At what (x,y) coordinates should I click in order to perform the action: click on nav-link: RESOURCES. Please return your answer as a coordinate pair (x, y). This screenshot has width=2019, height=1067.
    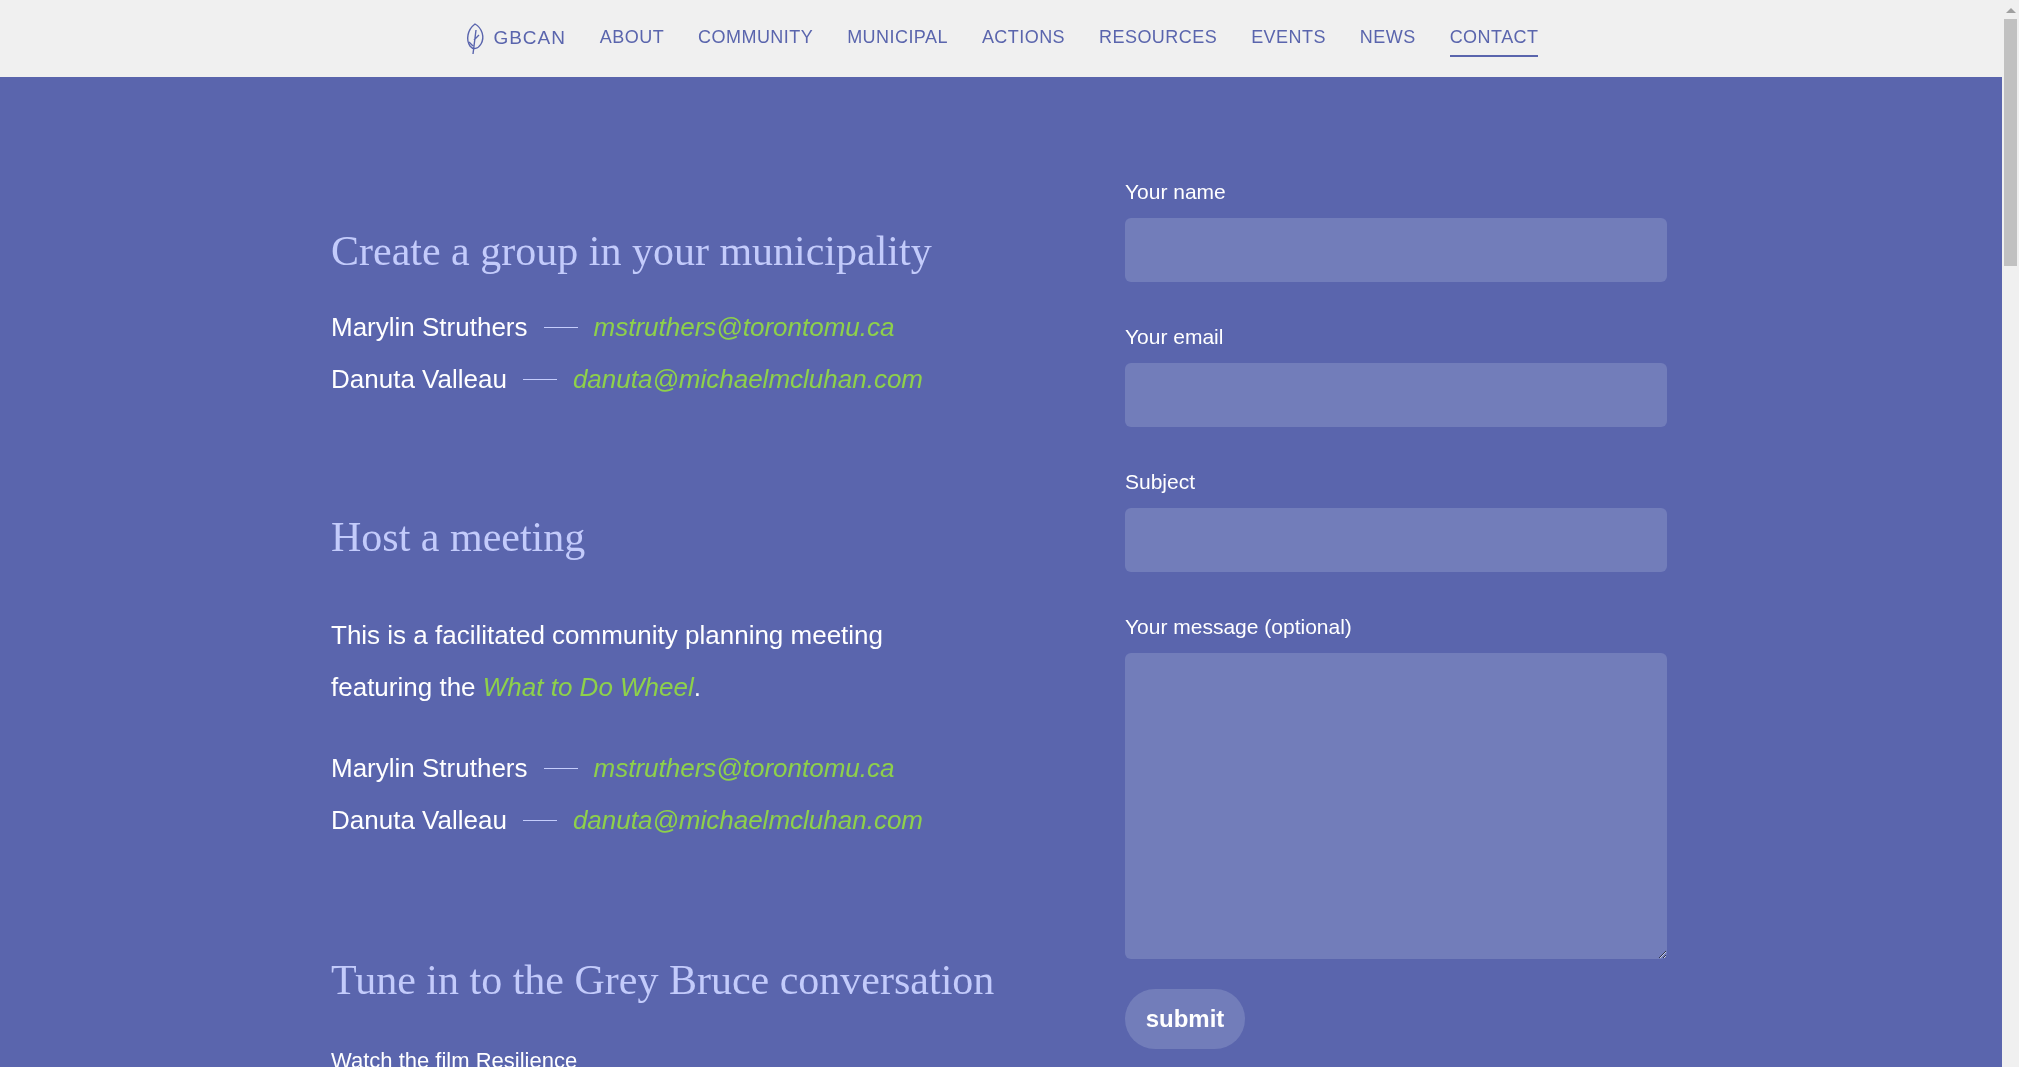
    Looking at the image, I should click on (1158, 38).